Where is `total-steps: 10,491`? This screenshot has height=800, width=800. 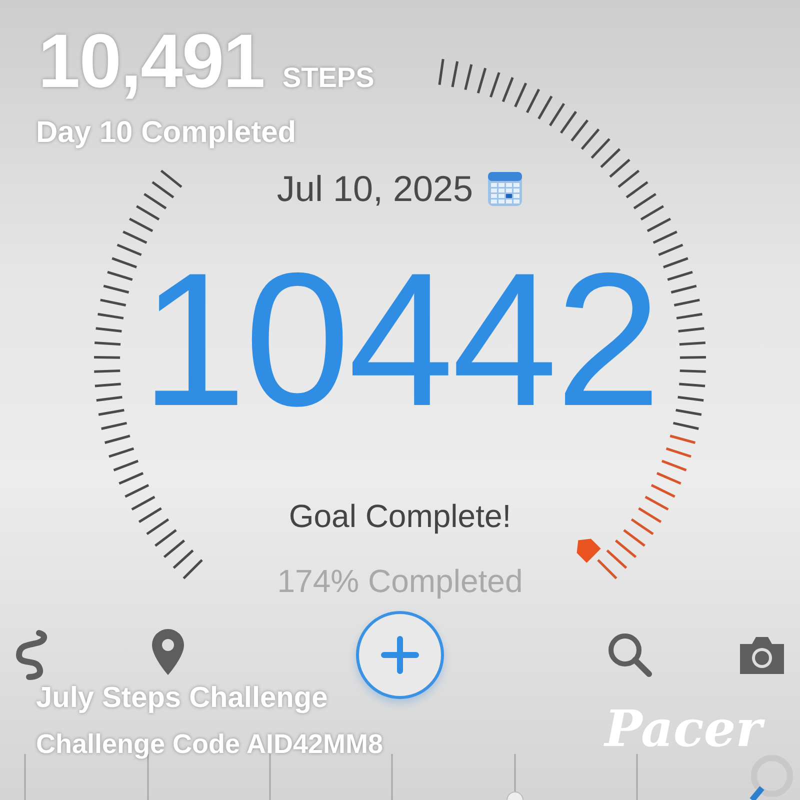 total-steps: 10,491 is located at coordinates (151, 61).